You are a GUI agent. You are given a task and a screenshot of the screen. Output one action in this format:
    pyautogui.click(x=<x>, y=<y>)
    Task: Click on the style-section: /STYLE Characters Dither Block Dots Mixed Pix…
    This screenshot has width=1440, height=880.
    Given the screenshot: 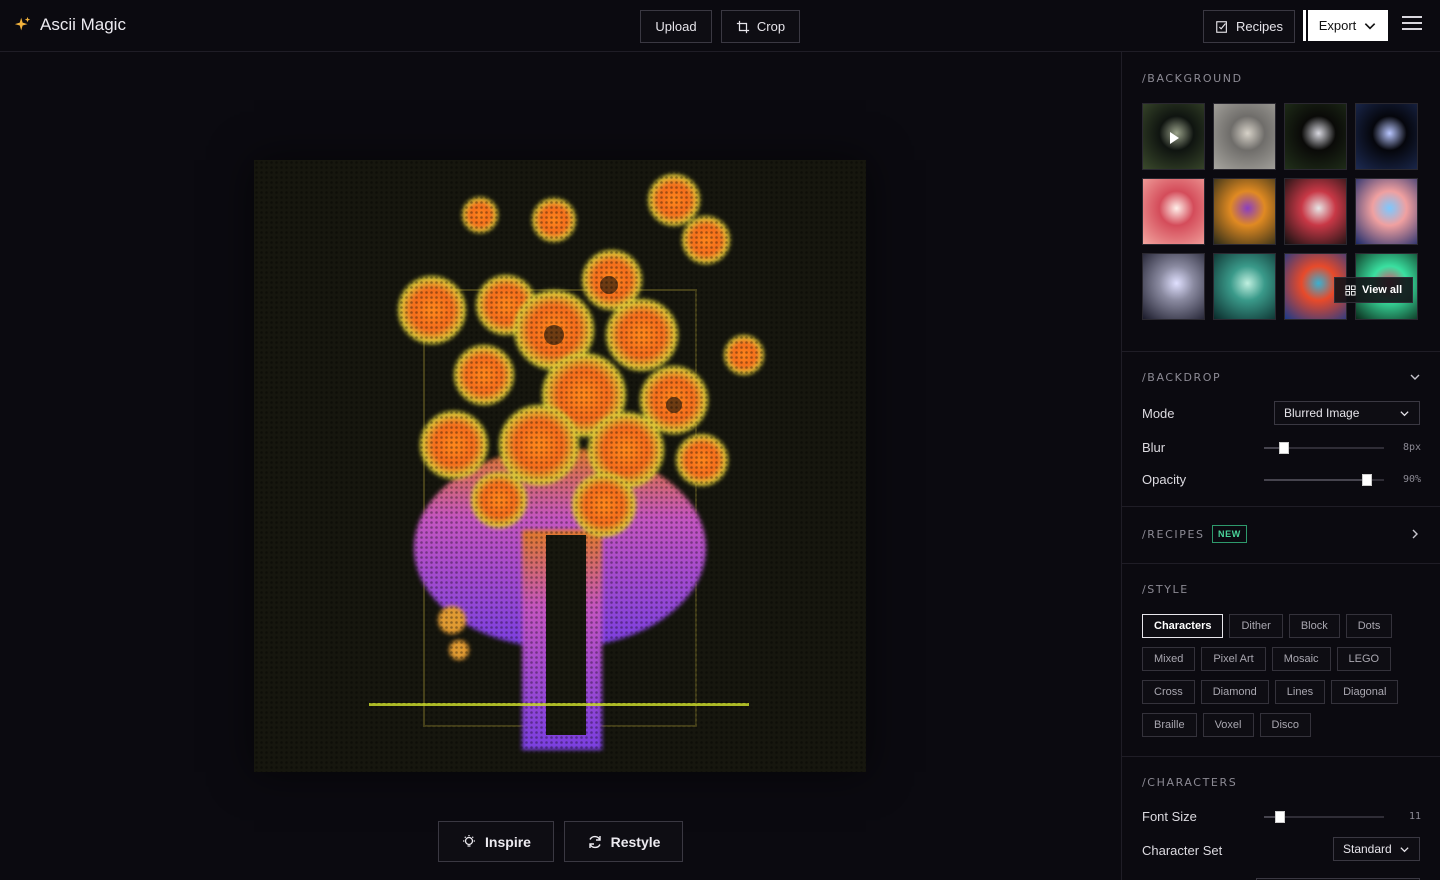 What is the action you would take?
    pyautogui.click(x=1281, y=660)
    